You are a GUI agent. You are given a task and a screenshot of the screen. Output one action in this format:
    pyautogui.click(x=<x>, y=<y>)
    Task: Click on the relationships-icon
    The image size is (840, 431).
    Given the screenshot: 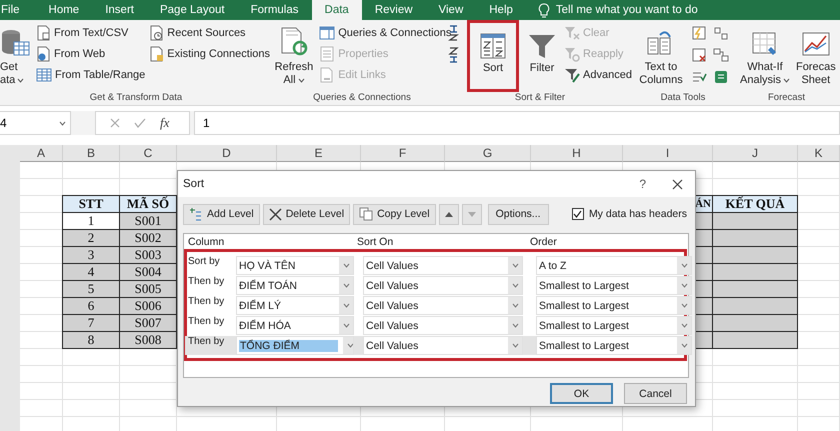 What is the action you would take?
    pyautogui.click(x=720, y=55)
    